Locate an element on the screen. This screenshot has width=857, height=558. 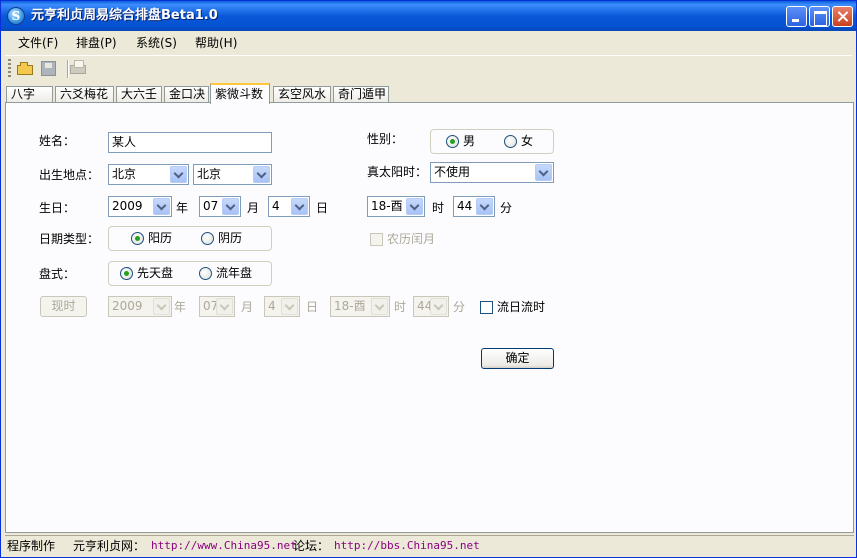
status-site-link: http://www.China95.net is located at coordinates (224, 546).